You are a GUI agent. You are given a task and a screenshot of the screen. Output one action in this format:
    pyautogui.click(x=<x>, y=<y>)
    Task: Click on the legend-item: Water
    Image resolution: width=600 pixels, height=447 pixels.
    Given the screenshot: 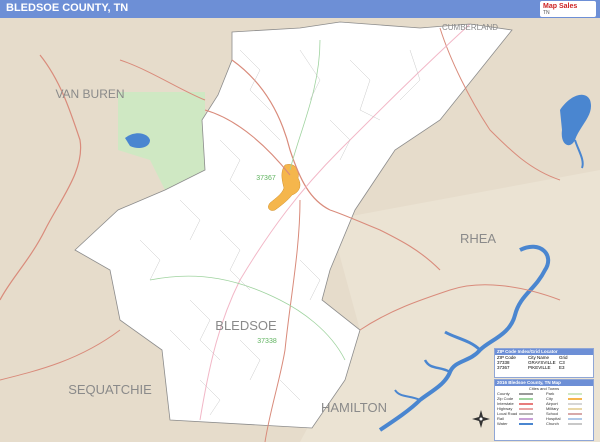 What is the action you would take?
    pyautogui.click(x=520, y=423)
    